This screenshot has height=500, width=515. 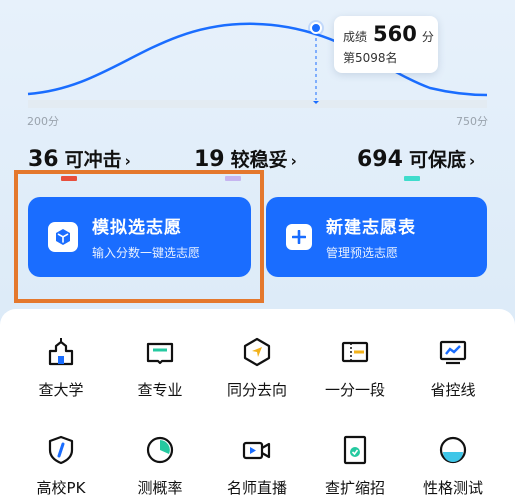 What do you see at coordinates (355, 352) in the screenshot?
I see `ticket-icon` at bounding box center [355, 352].